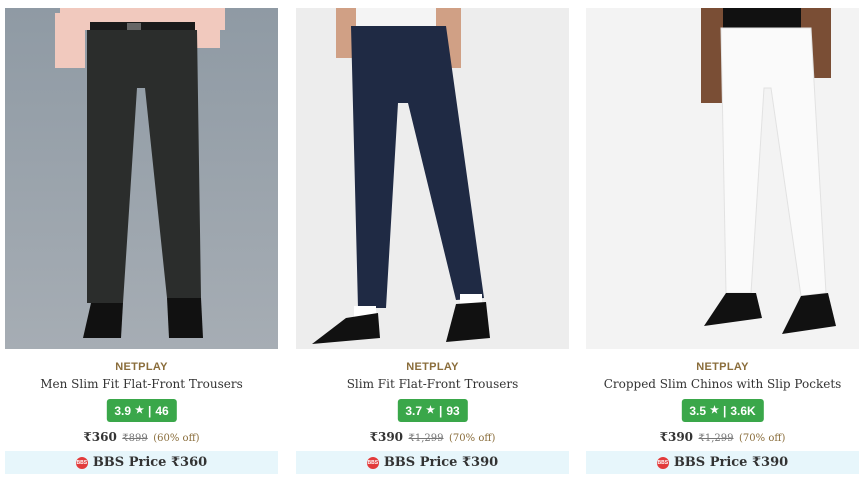  What do you see at coordinates (122, 410) in the screenshot?
I see `rating-value: 3.9` at bounding box center [122, 410].